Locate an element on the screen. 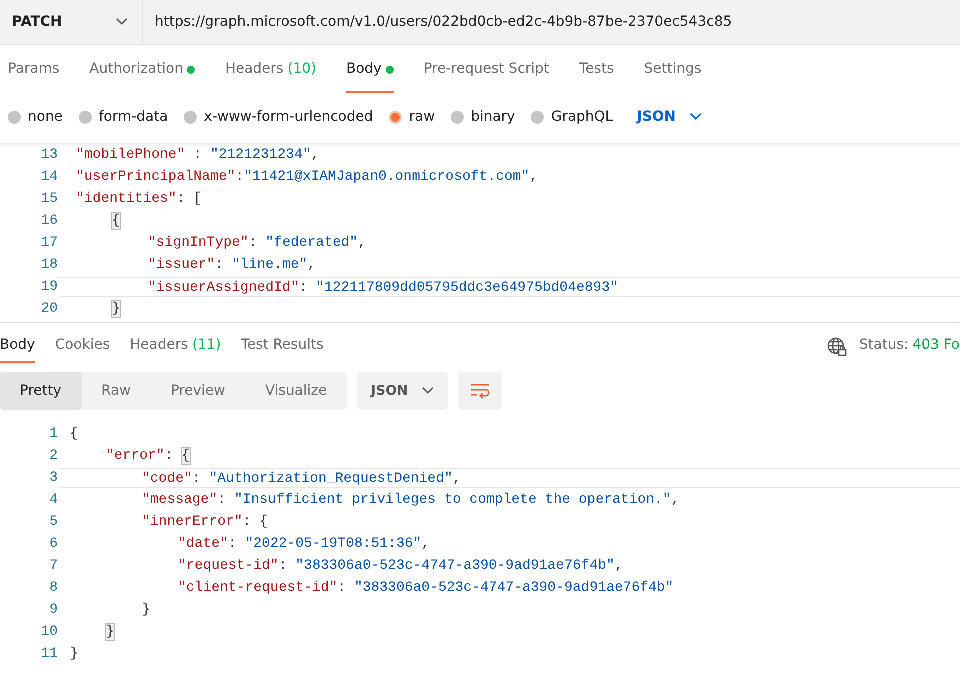 The width and height of the screenshot is (960, 684). code-line: "client-request-id": "383306a0-523c-4747-a390-9ad91ae76f4b" is located at coordinates (426, 588).